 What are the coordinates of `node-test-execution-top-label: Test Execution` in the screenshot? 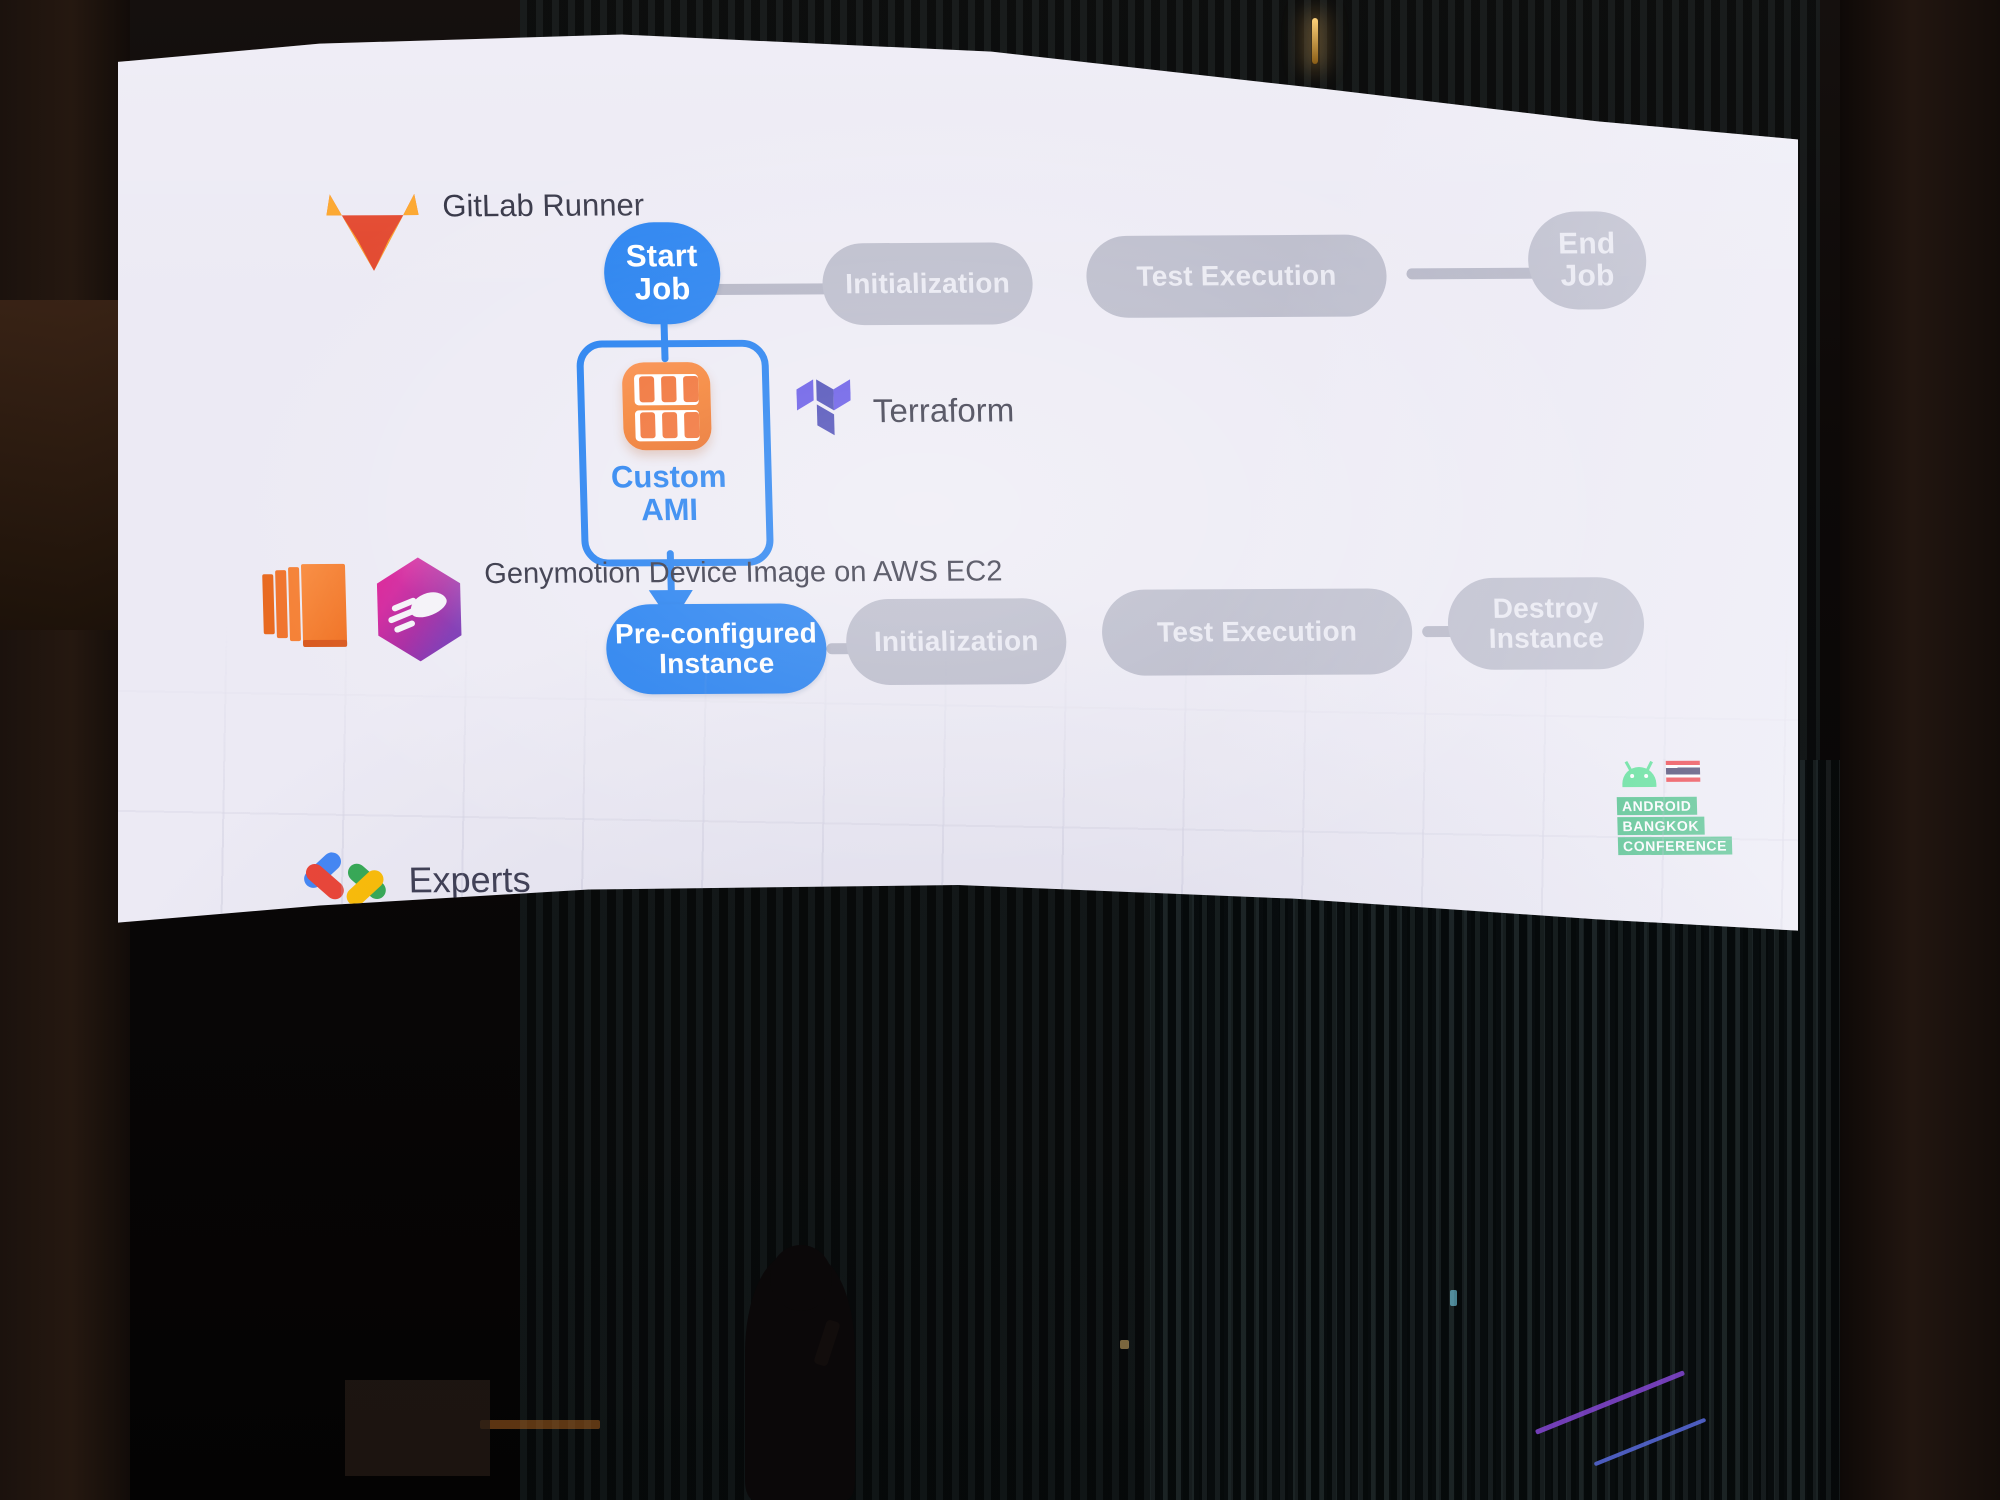 It's located at (1236, 275).